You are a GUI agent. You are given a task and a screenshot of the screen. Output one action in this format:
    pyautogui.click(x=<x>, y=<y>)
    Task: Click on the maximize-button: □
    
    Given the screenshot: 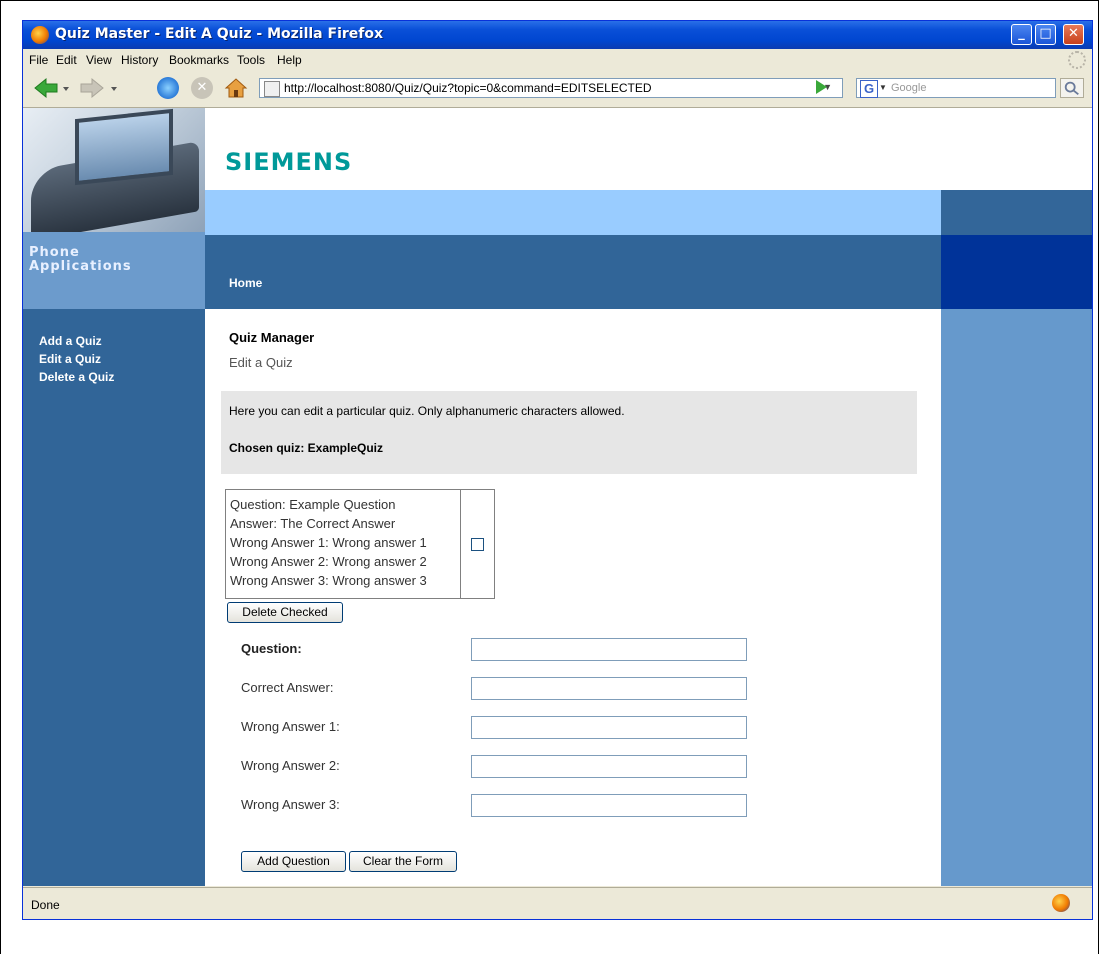 What is the action you would take?
    pyautogui.click(x=1045, y=34)
    